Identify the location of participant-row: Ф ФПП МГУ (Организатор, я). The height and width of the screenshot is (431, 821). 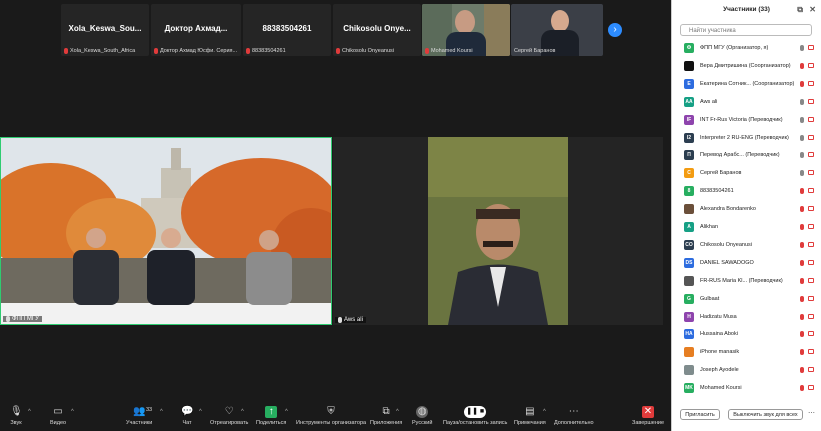
(746, 48).